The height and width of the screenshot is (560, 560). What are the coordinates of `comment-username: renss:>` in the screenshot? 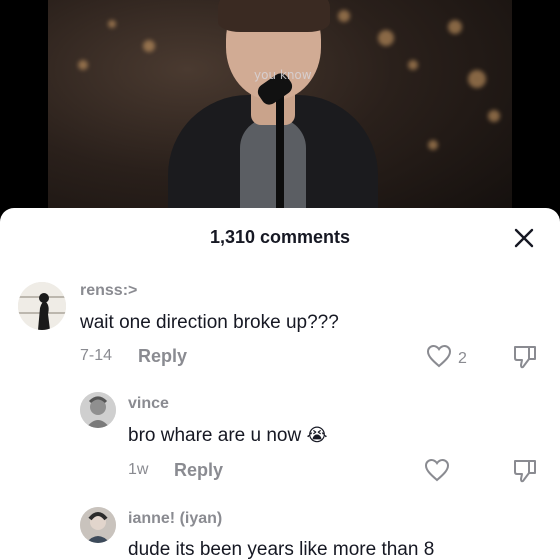 It's located at (108, 291).